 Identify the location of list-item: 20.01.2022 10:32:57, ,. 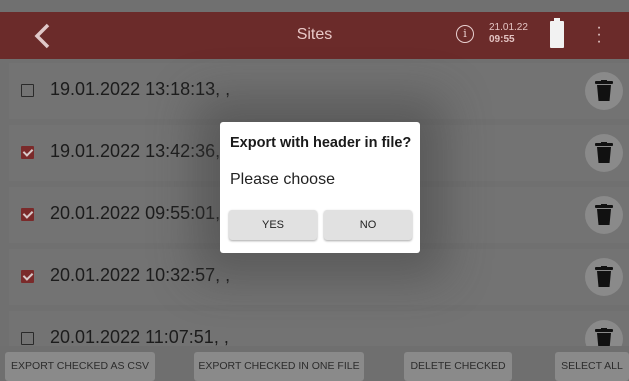
(319, 277).